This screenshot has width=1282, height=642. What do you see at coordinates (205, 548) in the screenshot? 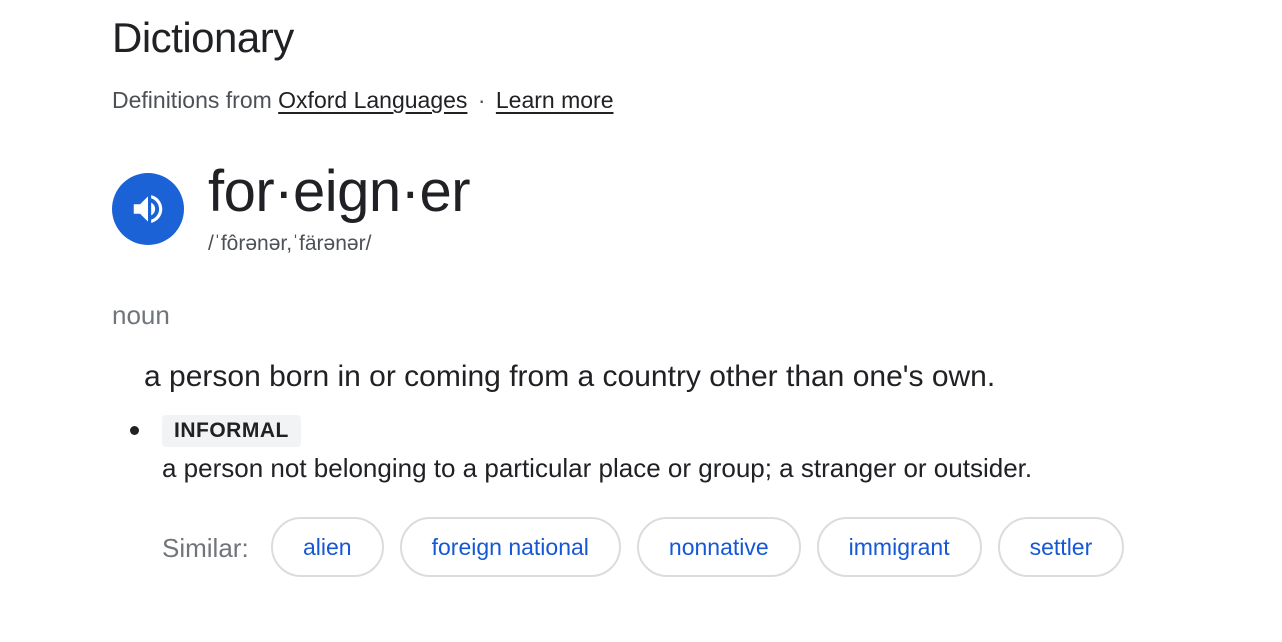
I see `similar-label: Similar:` at bounding box center [205, 548].